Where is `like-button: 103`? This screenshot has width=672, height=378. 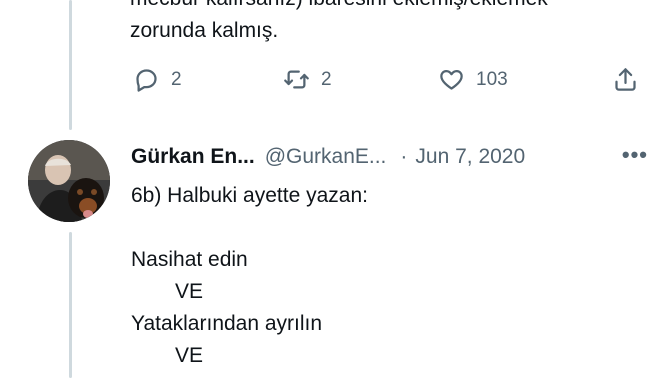
like-button: 103 is located at coordinates (473, 79).